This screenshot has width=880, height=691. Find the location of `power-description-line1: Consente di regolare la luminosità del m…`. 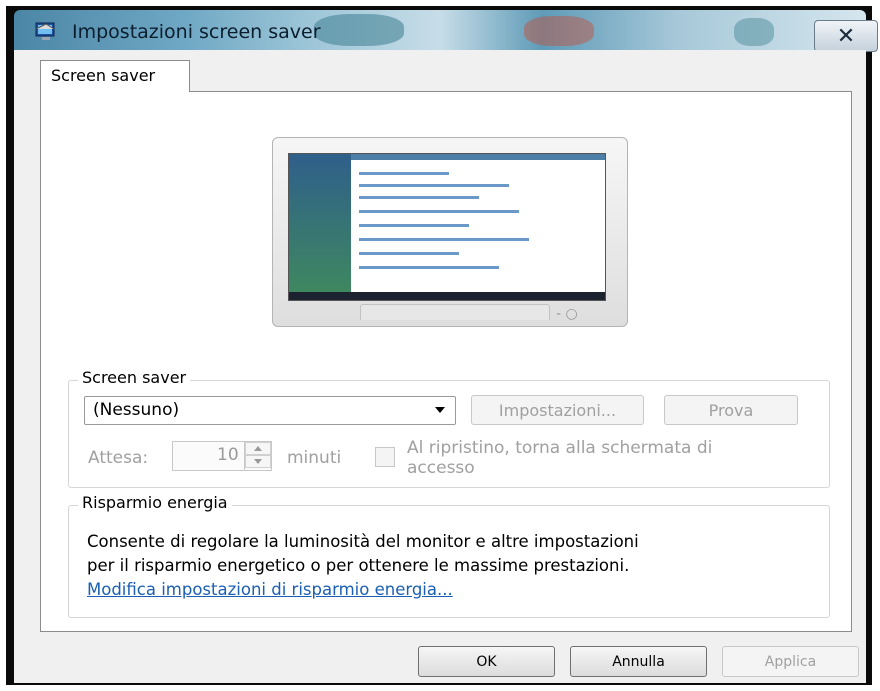

power-description-line1: Consente di regolare la luminosità del m… is located at coordinates (363, 541).